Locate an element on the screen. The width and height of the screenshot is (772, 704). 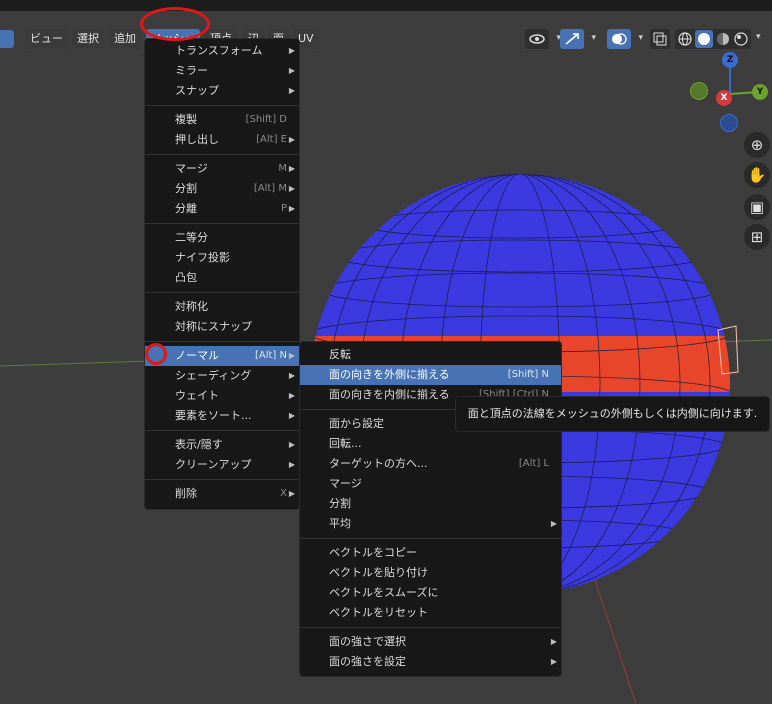
menu-item: ベクトルをスムーズに is located at coordinates (430, 593).